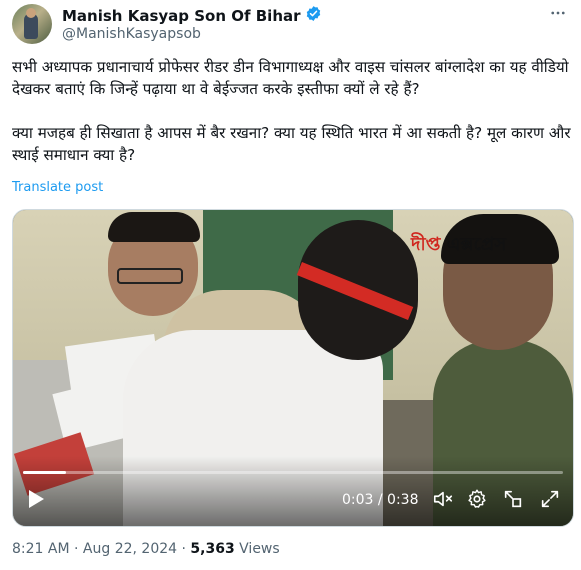 The height and width of the screenshot is (570, 581). Describe the element at coordinates (131, 34) in the screenshot. I see `author-handle: @ManishKasyapsob` at that location.